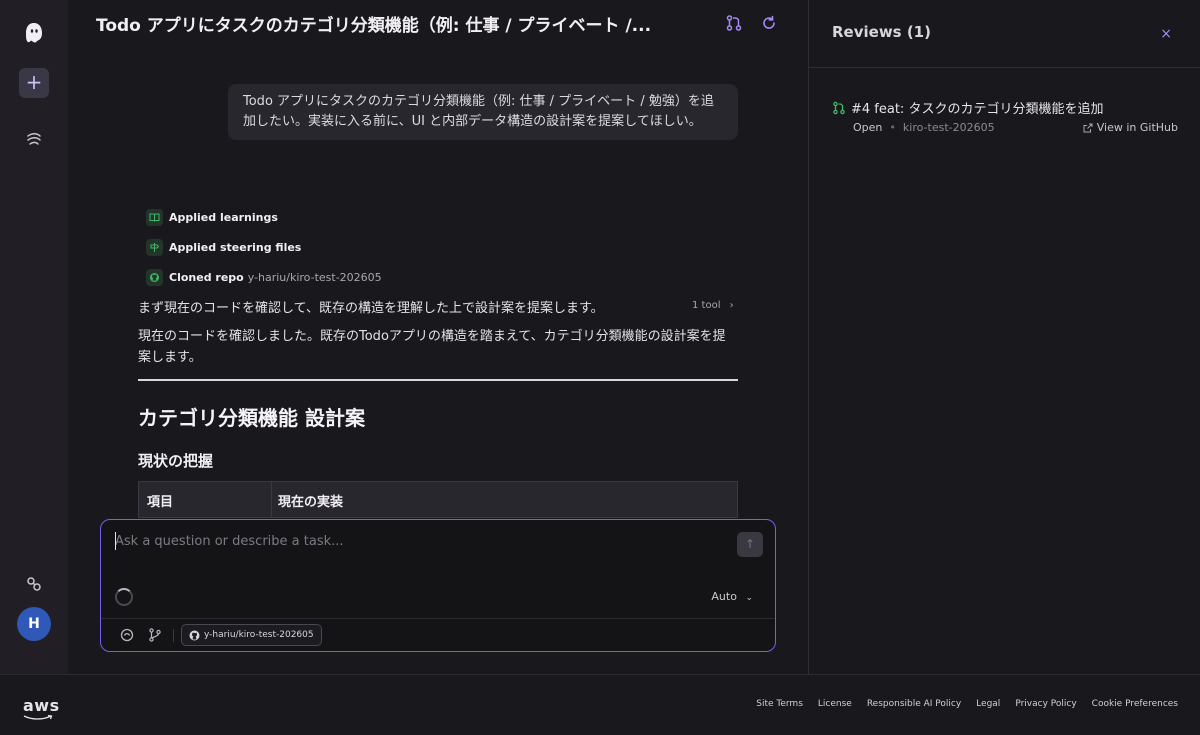  Describe the element at coordinates (127, 635) in the screenshot. I see `attach-context-icon` at that location.